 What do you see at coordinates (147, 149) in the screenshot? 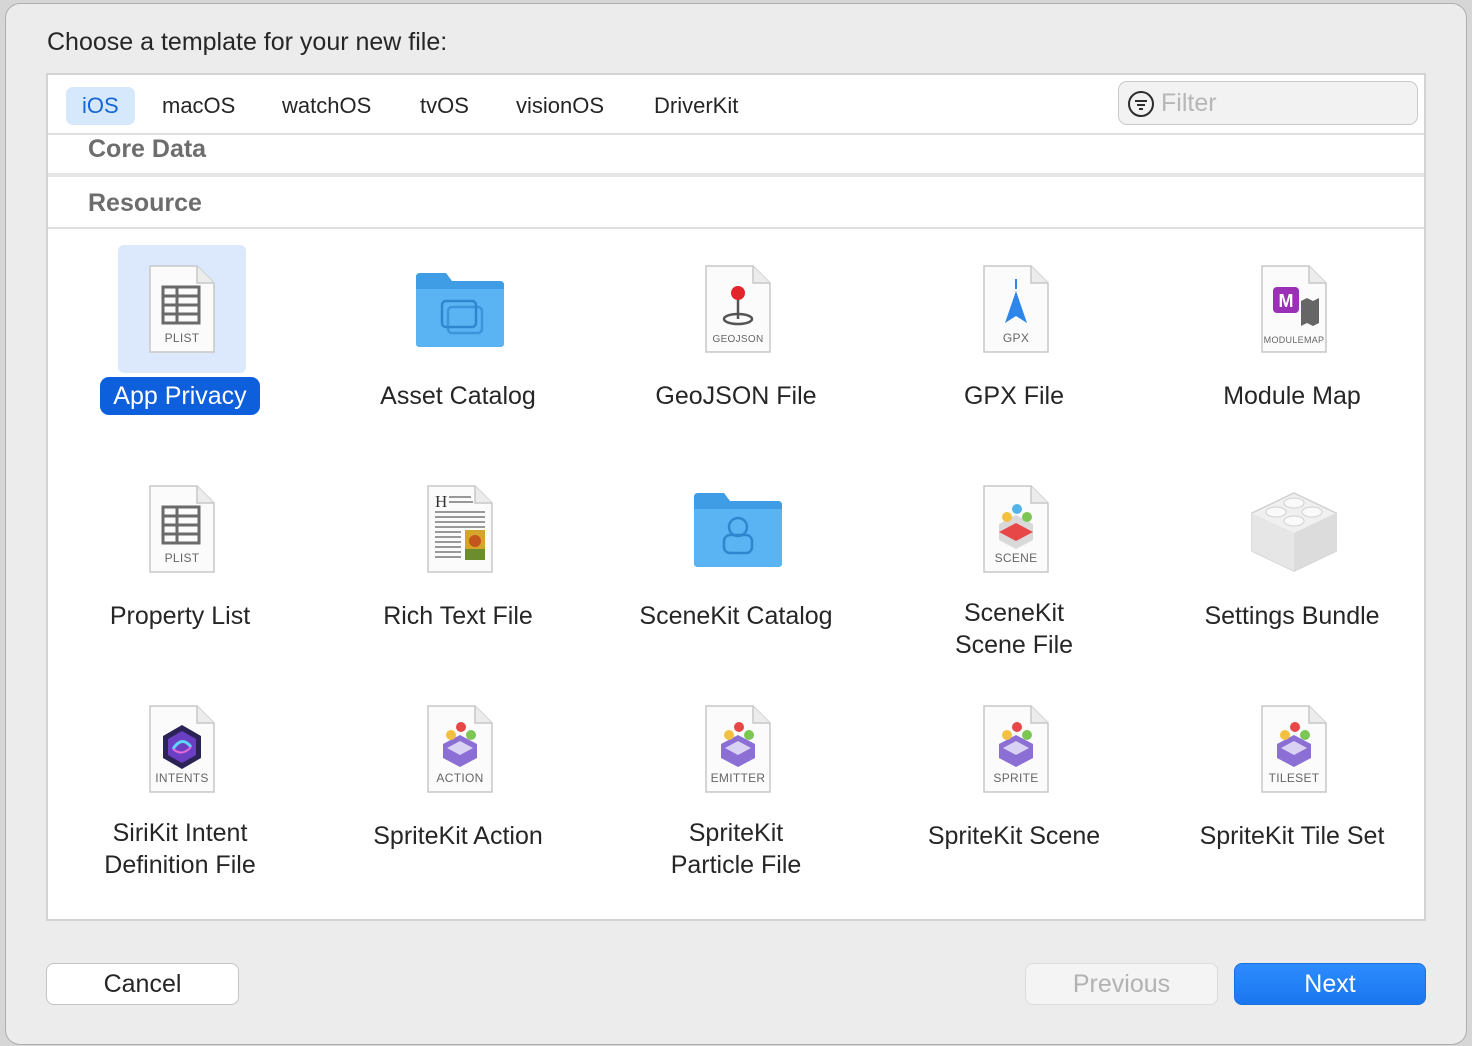
I see `section-title: Core Data` at bounding box center [147, 149].